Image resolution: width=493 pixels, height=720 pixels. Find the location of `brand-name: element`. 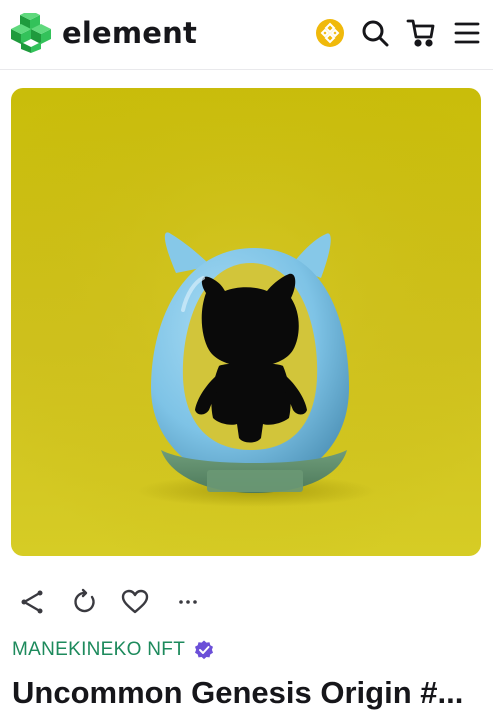

brand-name: element is located at coordinates (129, 33).